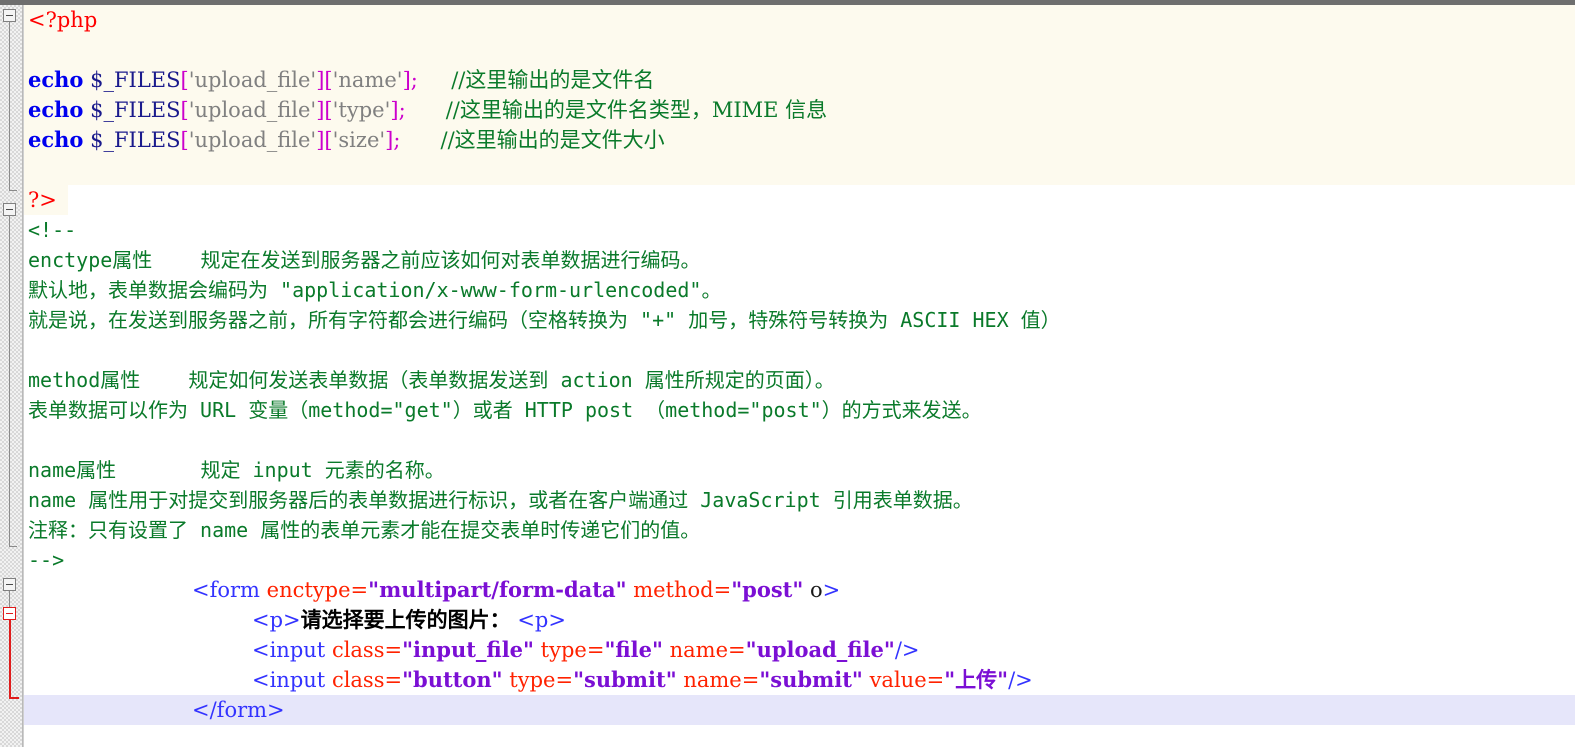 This screenshot has height=747, width=1575. Describe the element at coordinates (361, 110) in the screenshot. I see `code-token: 'type'` at that location.